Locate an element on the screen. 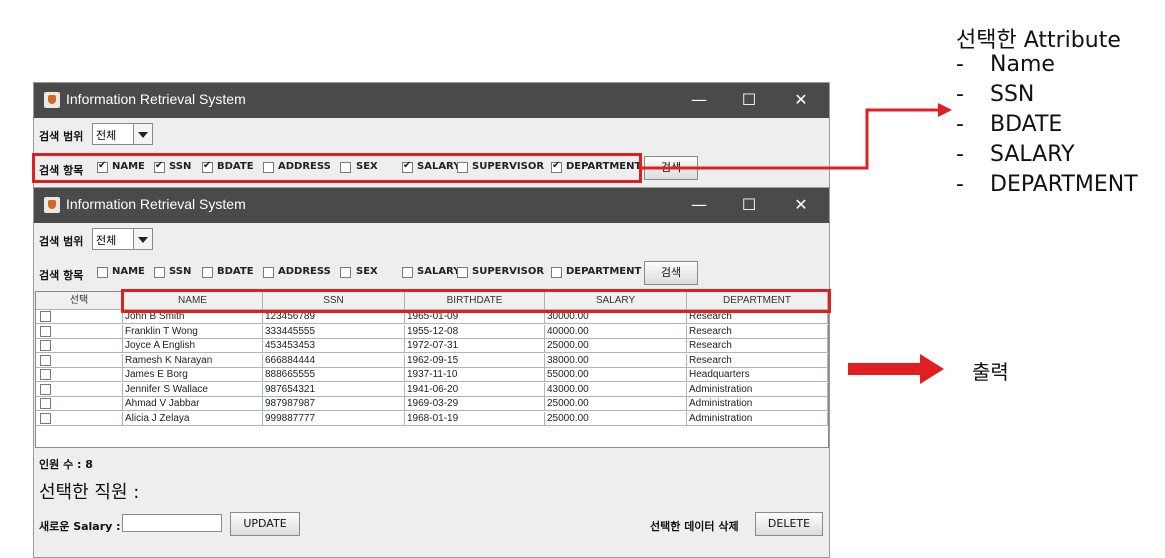 The image size is (1165, 558). table-cell: 453453453 is located at coordinates (334, 346).